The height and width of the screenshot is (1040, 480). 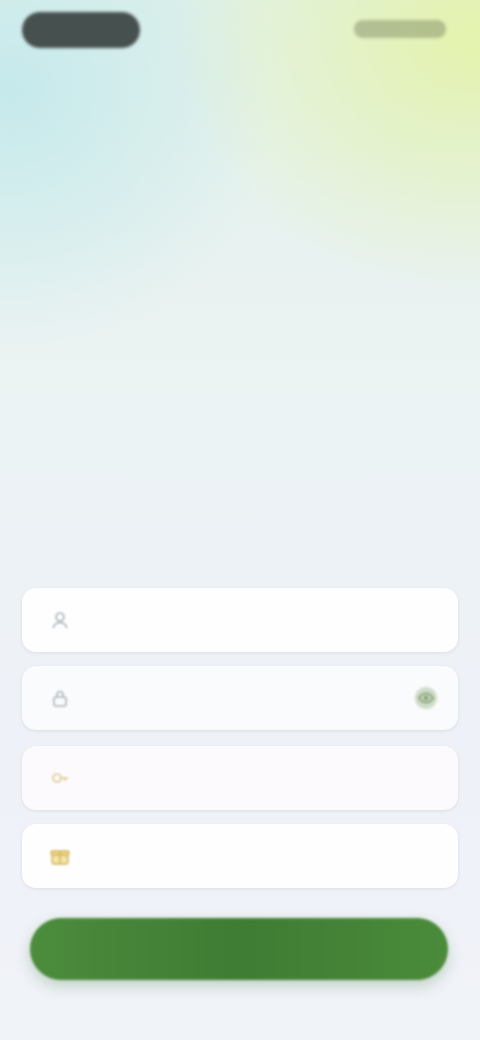 I want to click on verification-input, so click(x=240, y=778).